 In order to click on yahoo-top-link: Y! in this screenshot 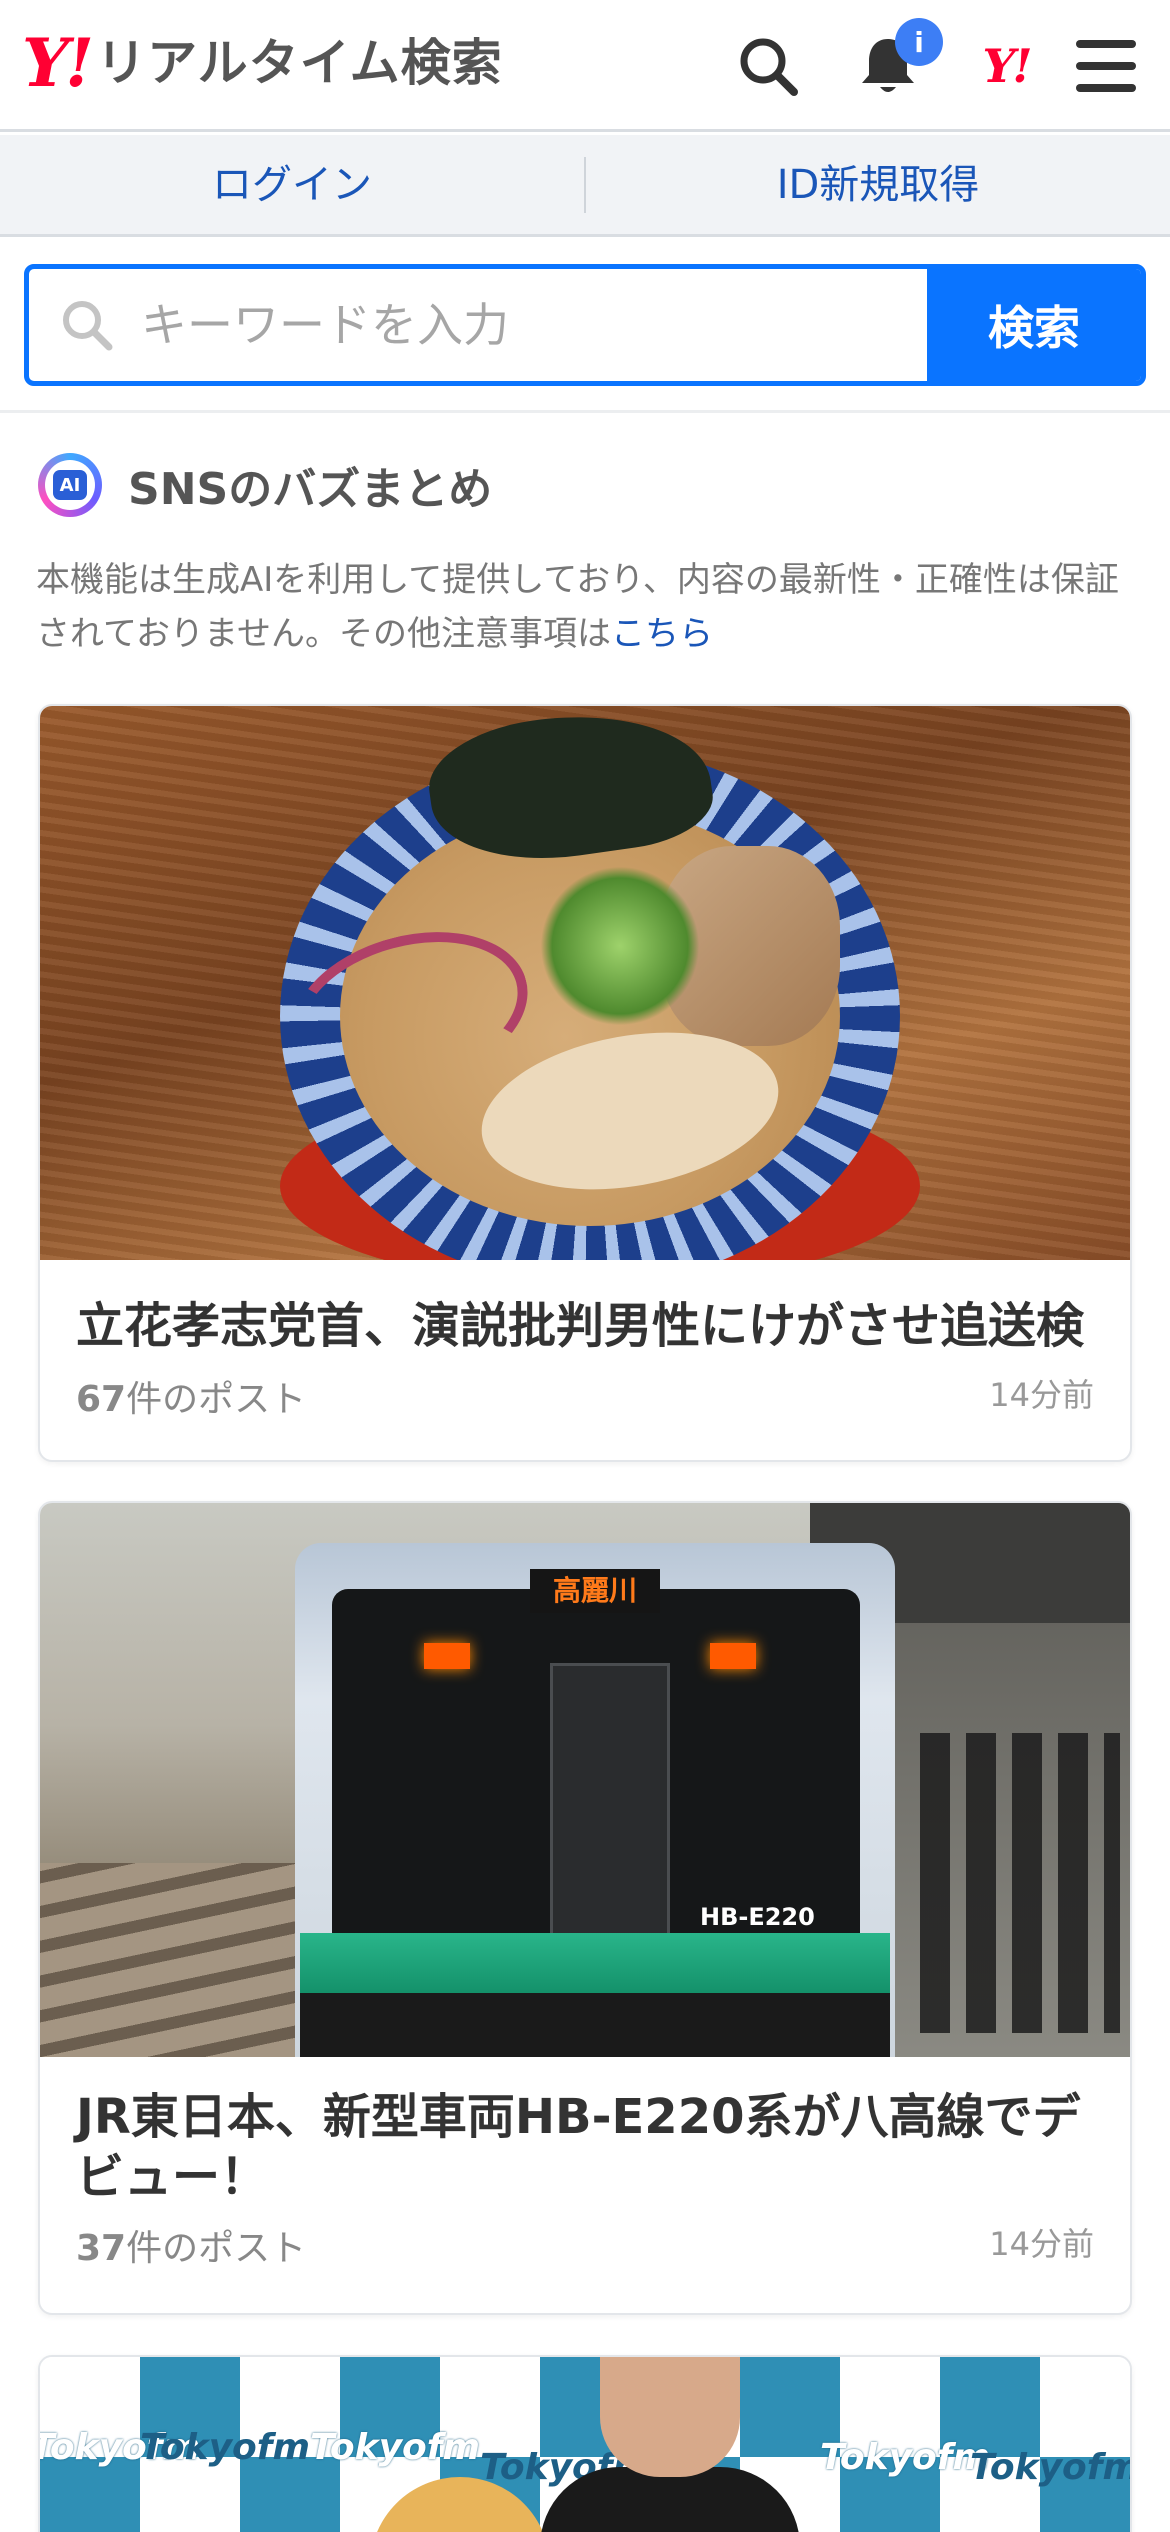, I will do `click(1006, 66)`.